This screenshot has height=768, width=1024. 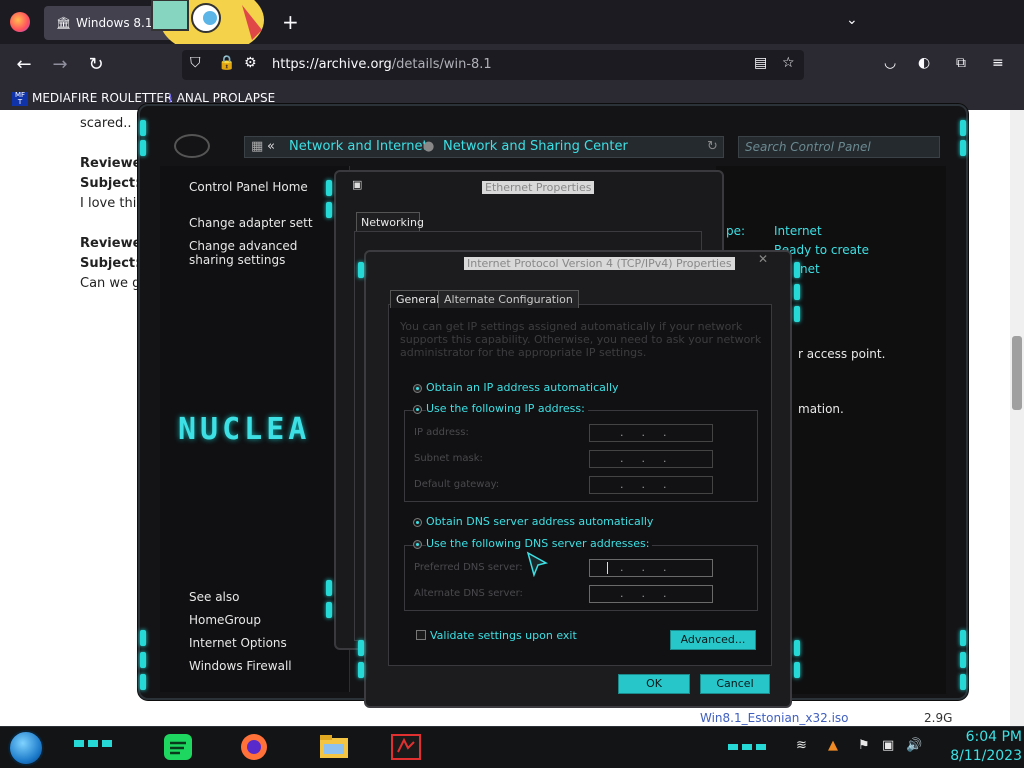 I want to click on extensions-icon: ⧉, so click(x=961, y=63).